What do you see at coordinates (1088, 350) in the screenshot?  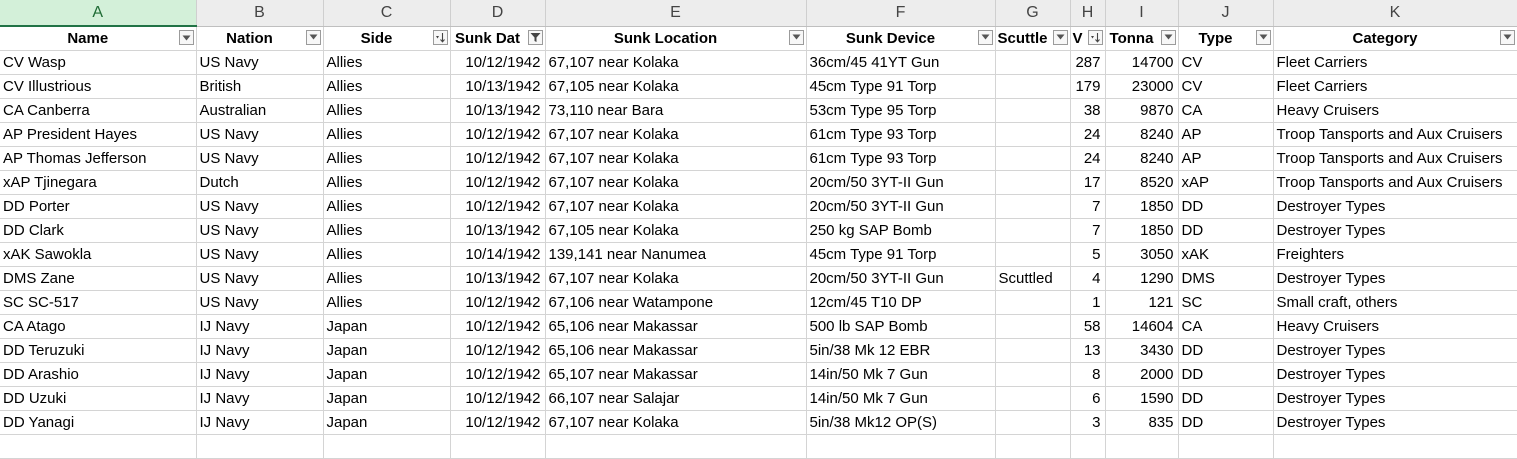 I see `table-cell: 13` at bounding box center [1088, 350].